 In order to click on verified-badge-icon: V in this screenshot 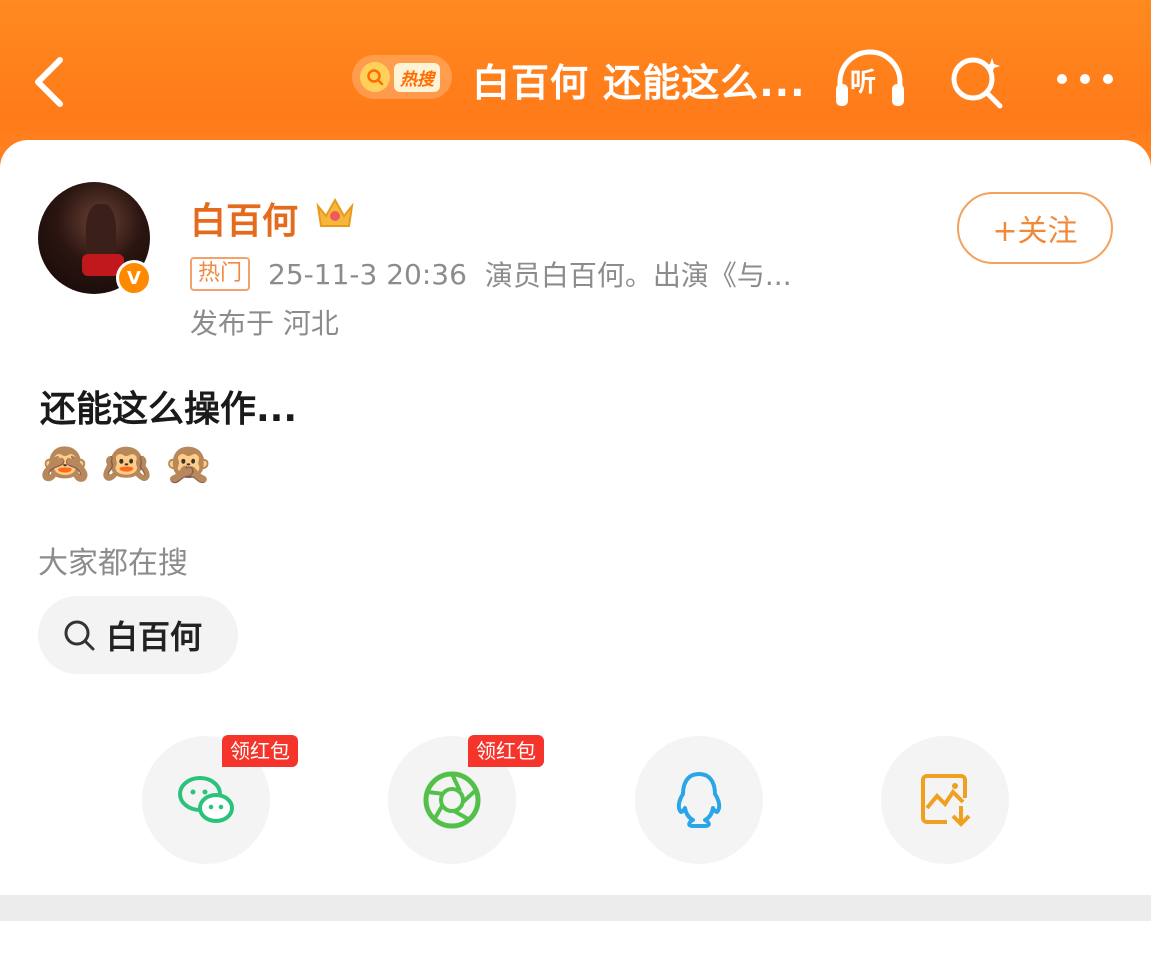, I will do `click(134, 278)`.